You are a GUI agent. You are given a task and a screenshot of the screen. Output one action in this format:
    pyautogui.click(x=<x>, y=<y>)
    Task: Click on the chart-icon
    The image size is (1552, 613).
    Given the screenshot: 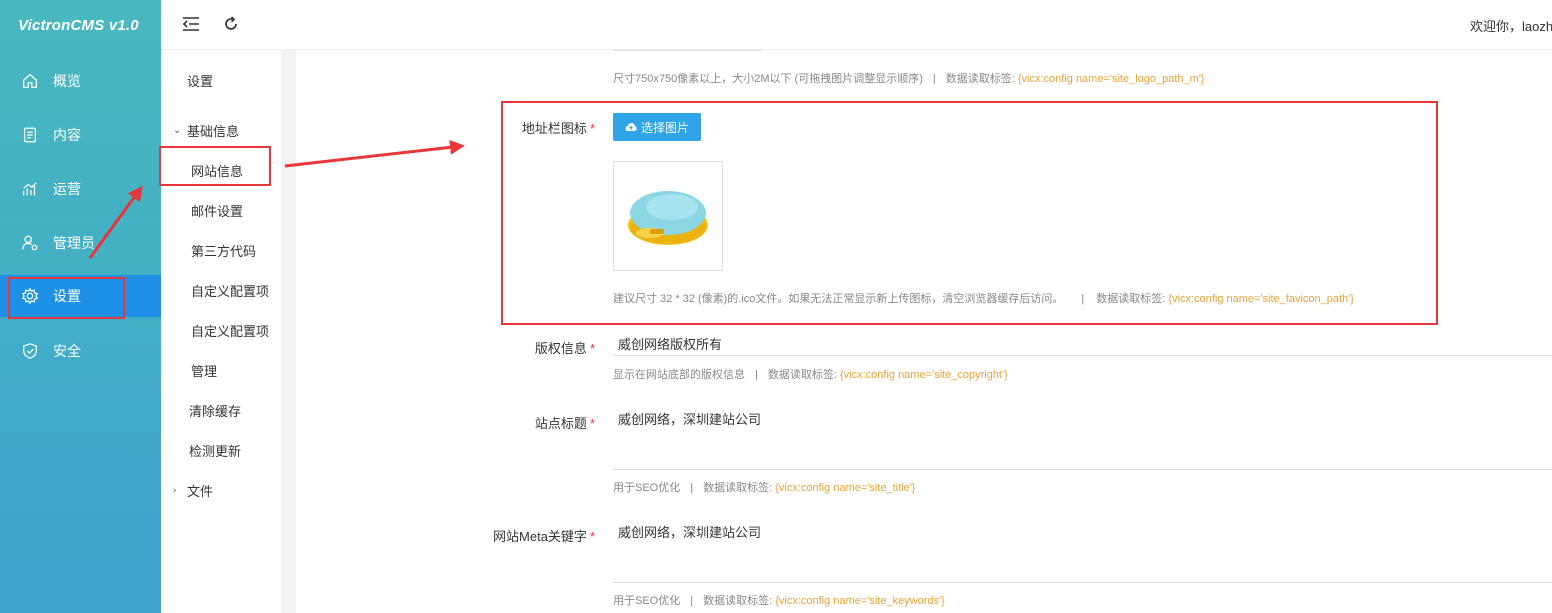 What is the action you would take?
    pyautogui.click(x=30, y=189)
    